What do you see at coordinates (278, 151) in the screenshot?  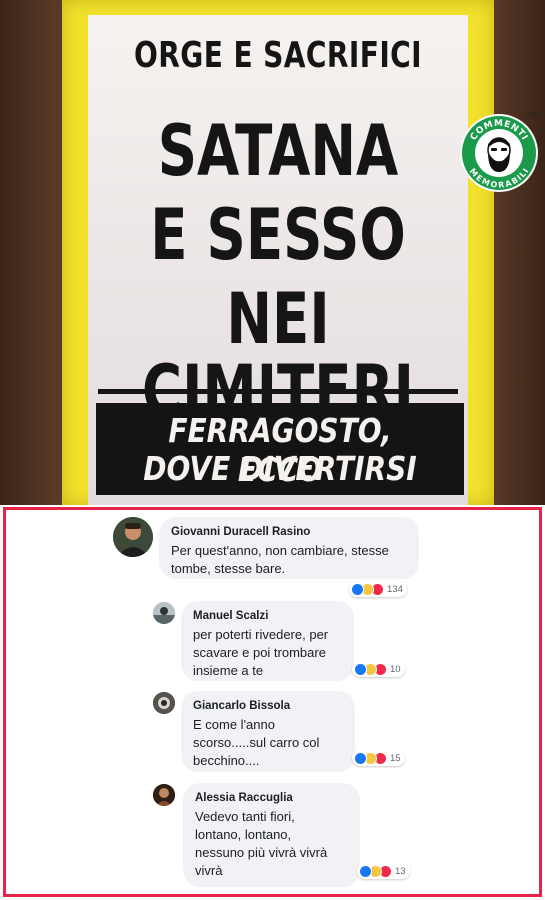 I see `poster-headline-line-1: SATANA` at bounding box center [278, 151].